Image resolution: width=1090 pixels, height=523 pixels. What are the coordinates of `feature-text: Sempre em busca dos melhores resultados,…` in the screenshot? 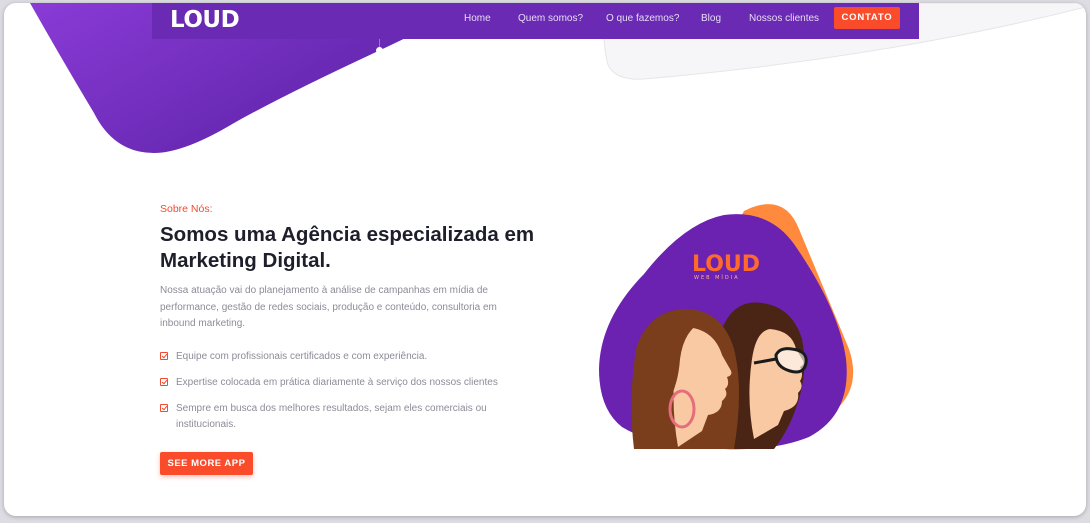 It's located at (331, 416).